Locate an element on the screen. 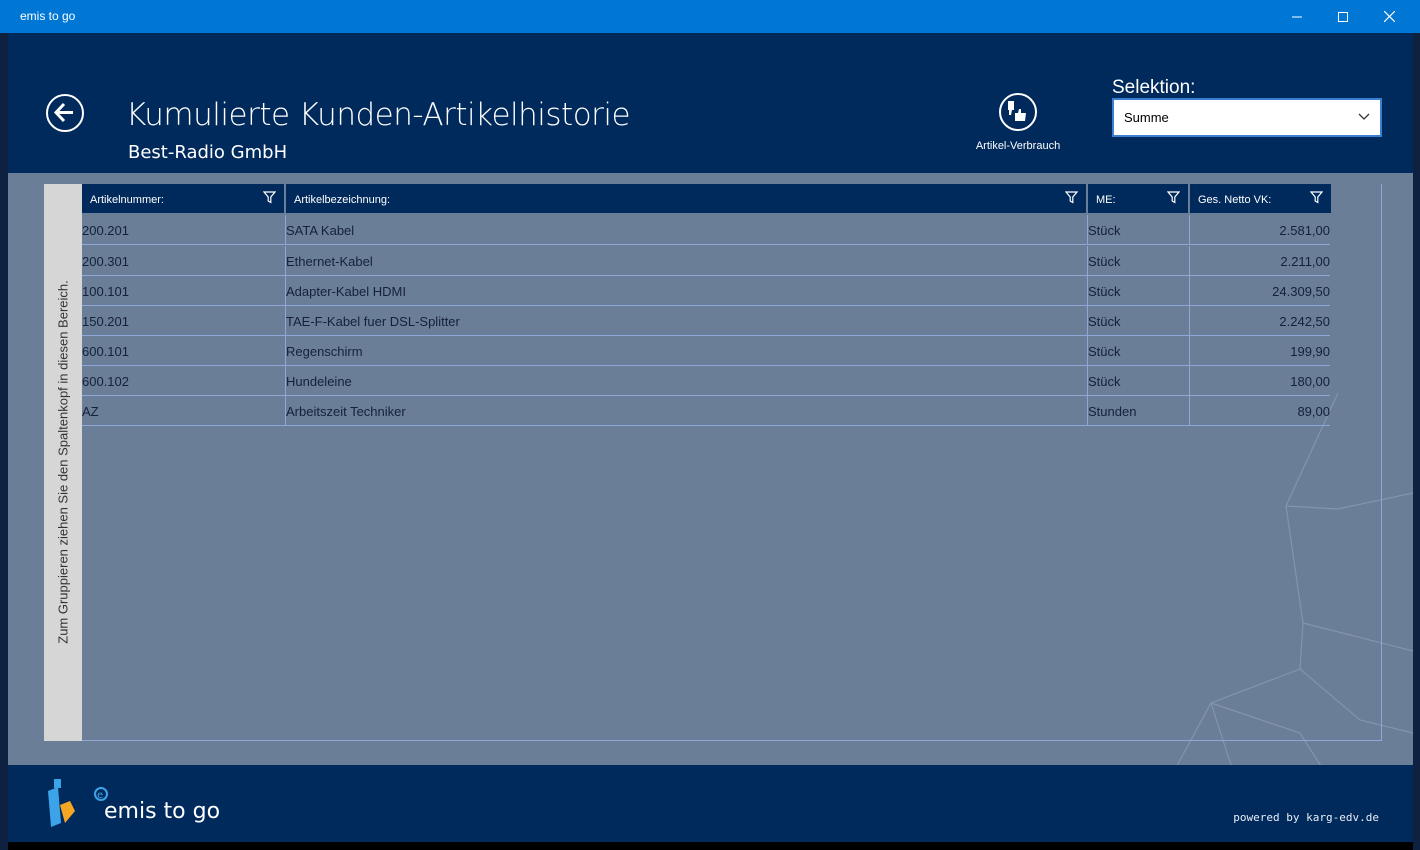  cell-artikelbezeichnung: Ethernet-Kabel is located at coordinates (329, 261).